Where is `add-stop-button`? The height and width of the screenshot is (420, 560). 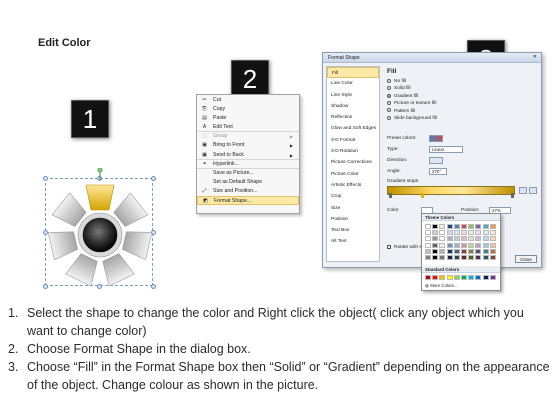
add-stop-button is located at coordinates (523, 190).